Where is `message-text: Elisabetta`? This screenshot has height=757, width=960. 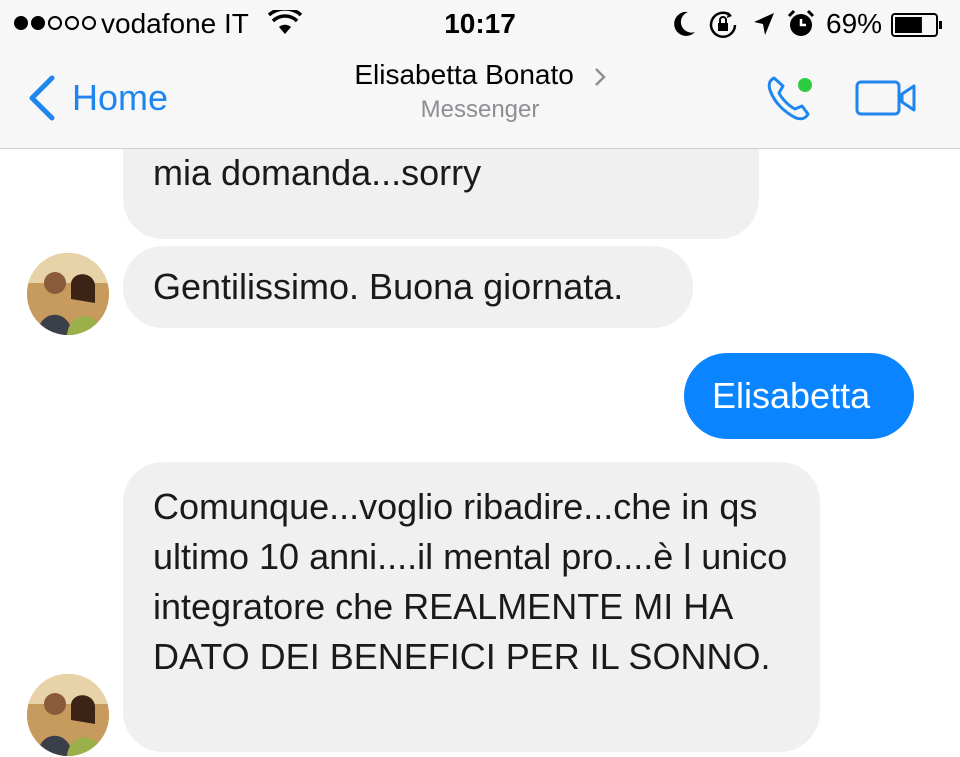
message-text: Elisabetta is located at coordinates (791, 395).